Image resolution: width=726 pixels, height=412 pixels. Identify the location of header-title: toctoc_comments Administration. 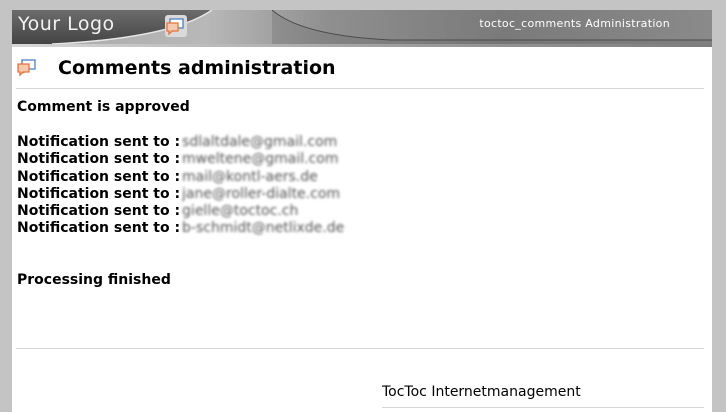
(574, 23).